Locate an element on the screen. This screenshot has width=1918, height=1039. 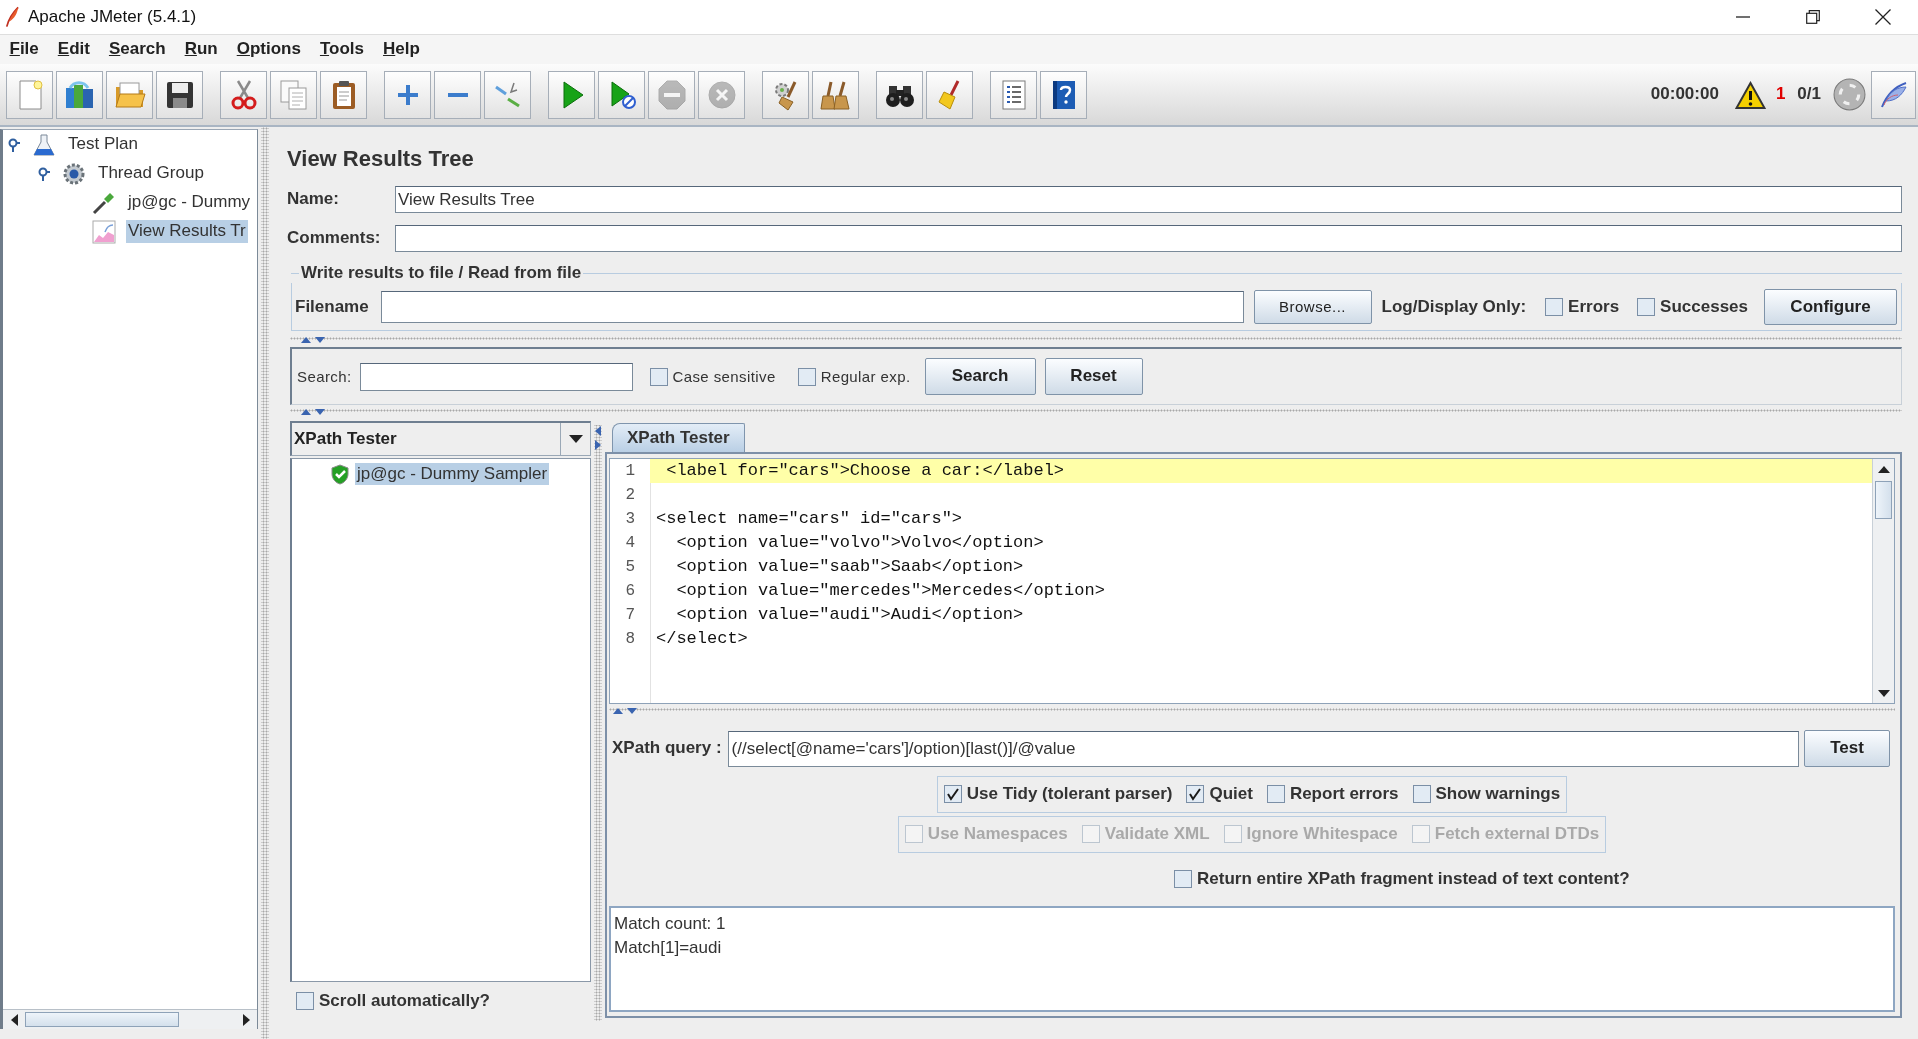
menu-item: File is located at coordinates (24, 49).